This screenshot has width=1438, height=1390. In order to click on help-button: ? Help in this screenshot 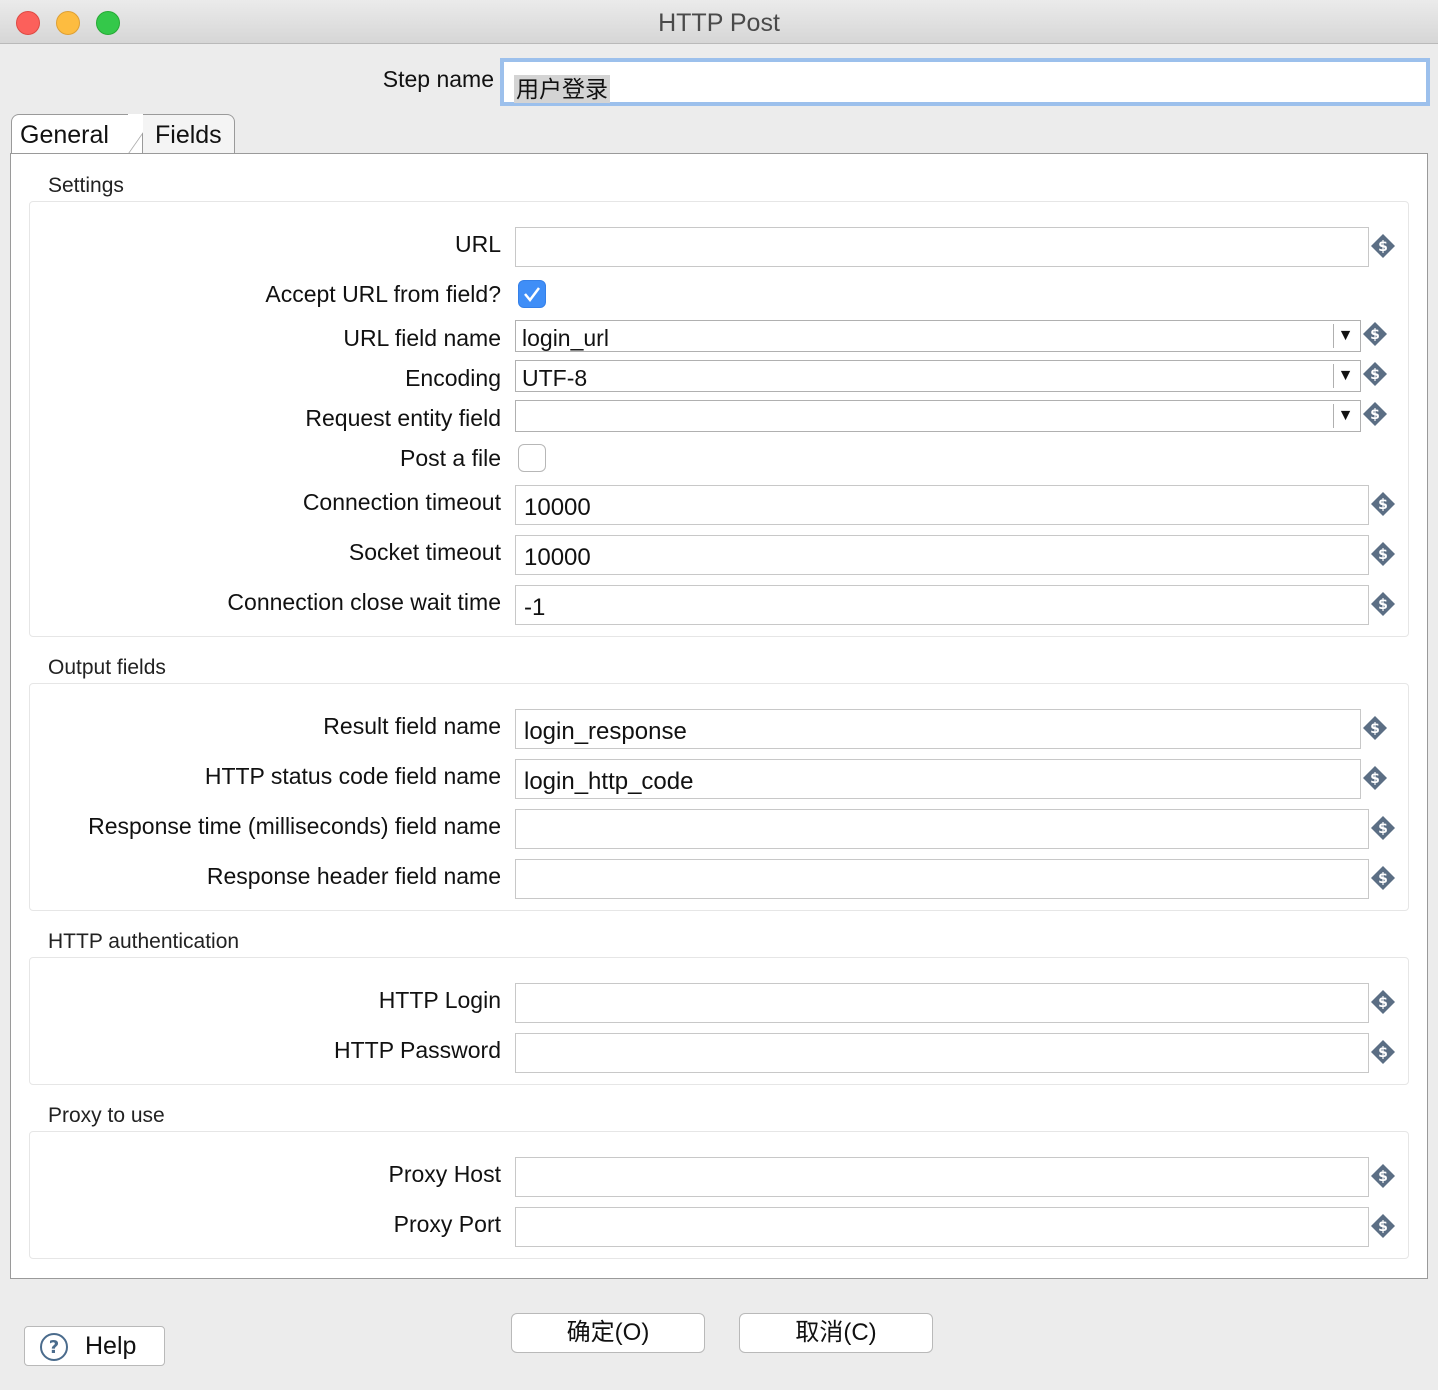, I will do `click(94, 1346)`.